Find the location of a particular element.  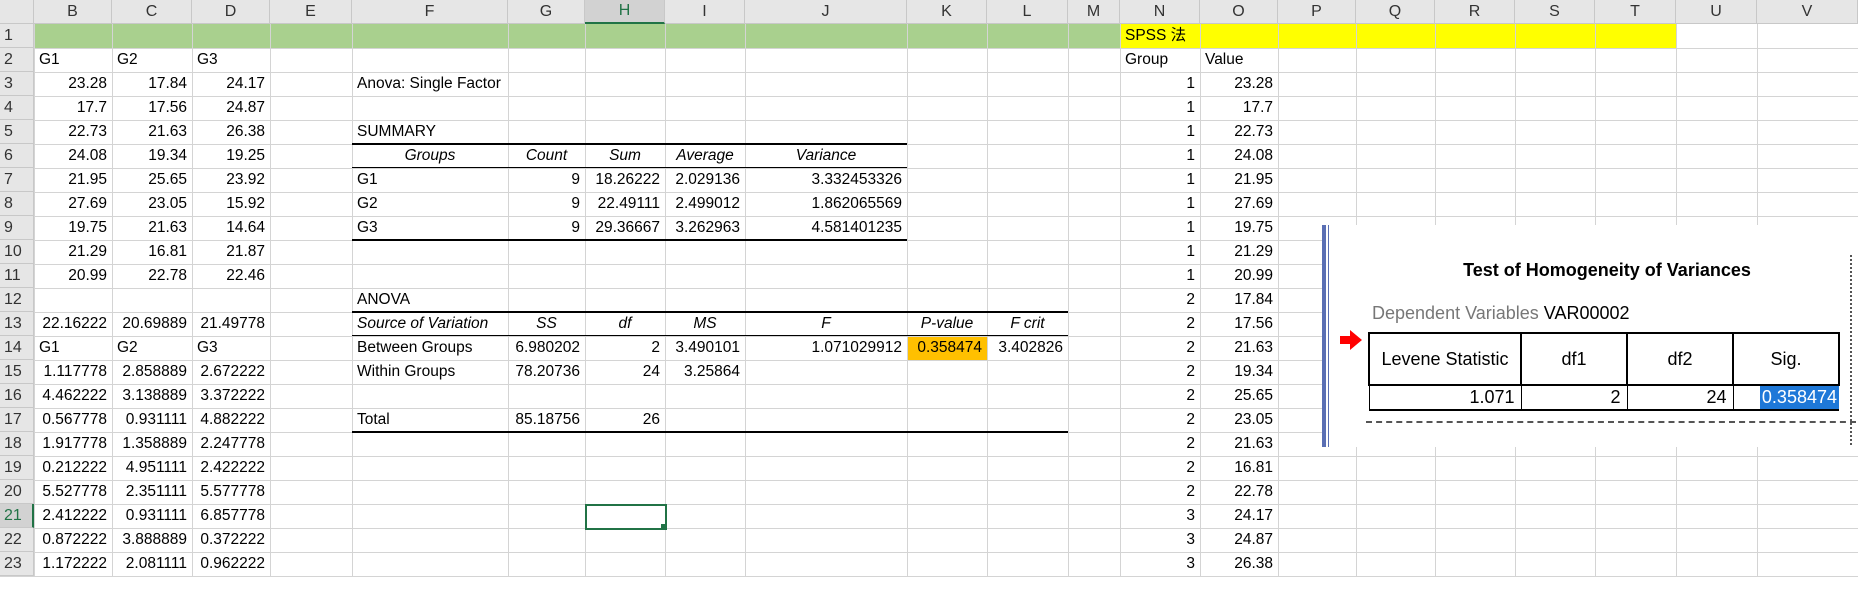

cell-c7: 25.65 is located at coordinates (152, 180).